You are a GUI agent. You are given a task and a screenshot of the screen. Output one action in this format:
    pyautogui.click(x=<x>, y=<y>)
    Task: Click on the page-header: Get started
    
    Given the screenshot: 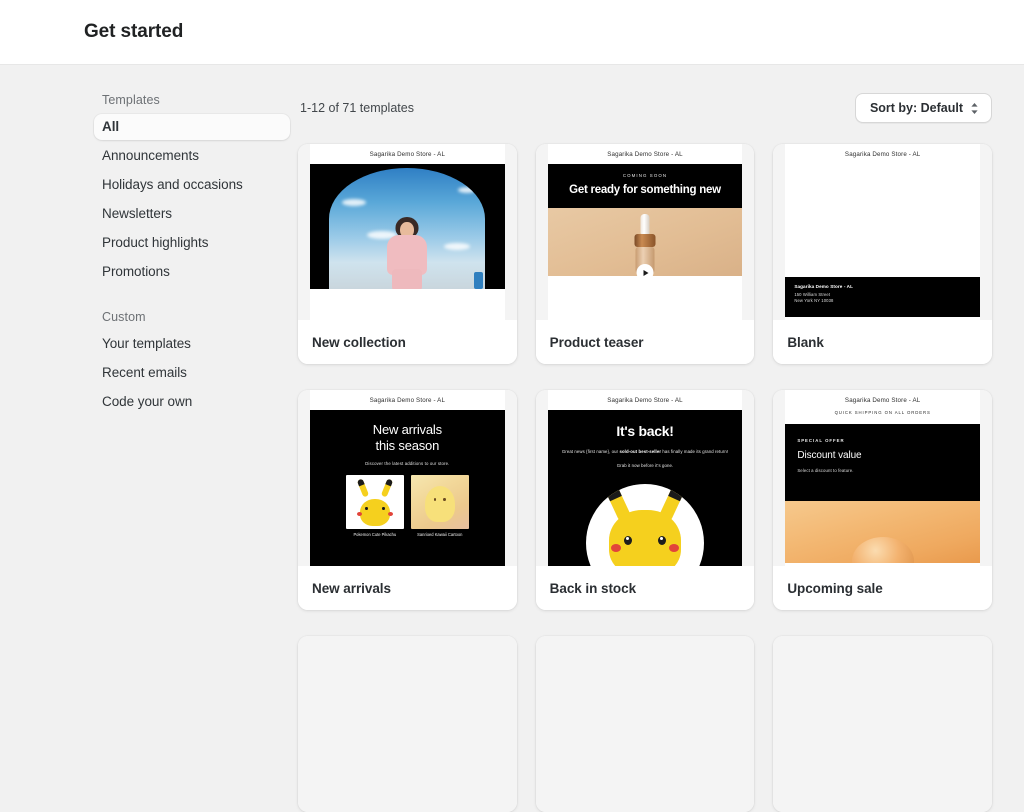 What is the action you would take?
    pyautogui.click(x=512, y=32)
    